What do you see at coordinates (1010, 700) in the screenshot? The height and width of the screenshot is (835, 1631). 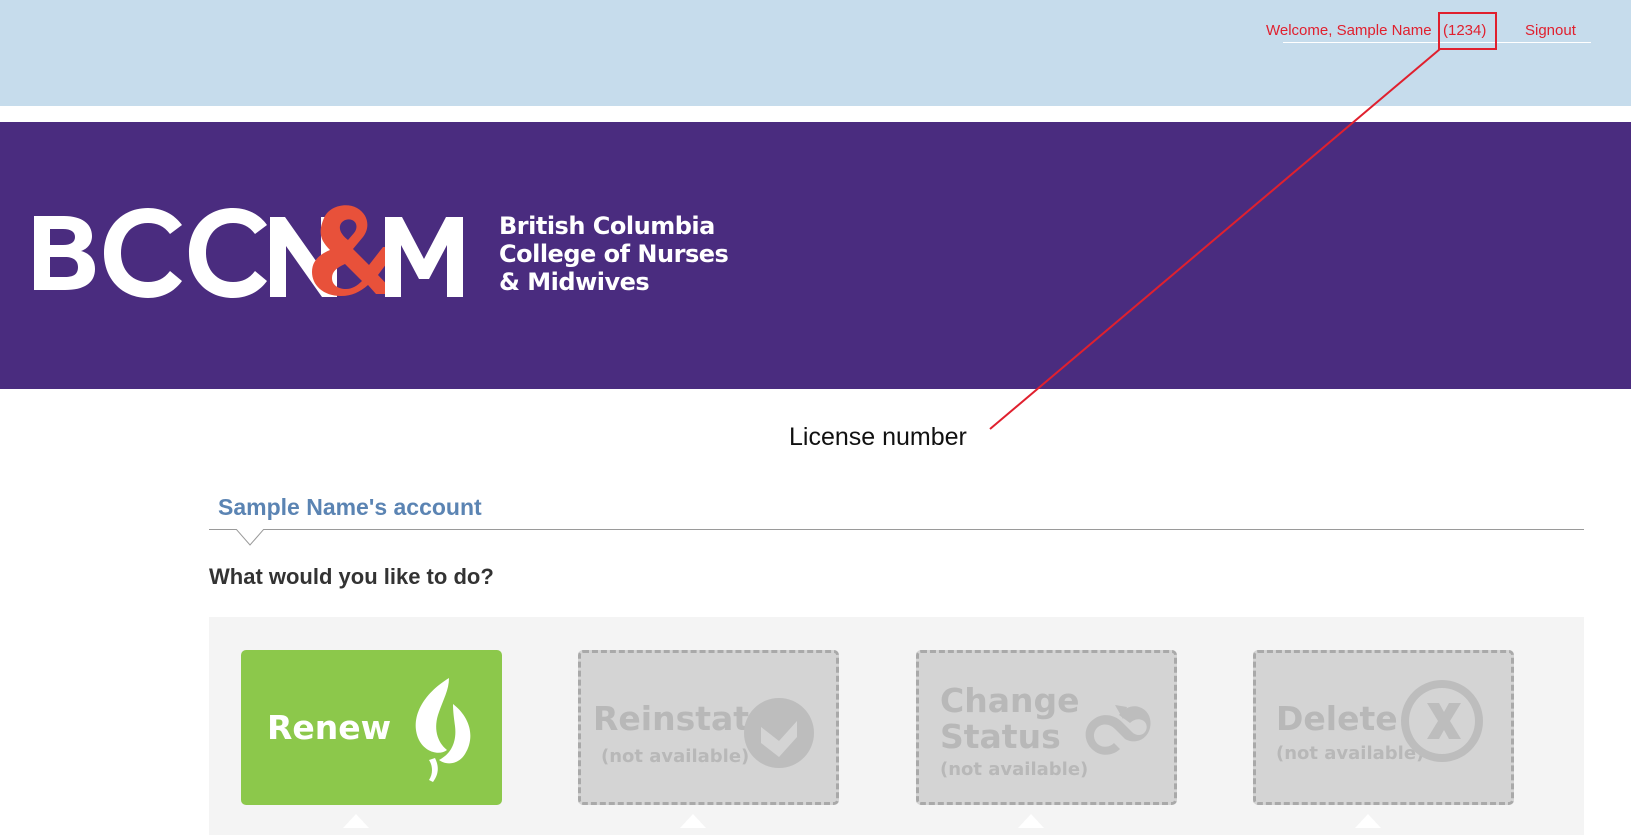 I see `change-status-label-line1: Change` at bounding box center [1010, 700].